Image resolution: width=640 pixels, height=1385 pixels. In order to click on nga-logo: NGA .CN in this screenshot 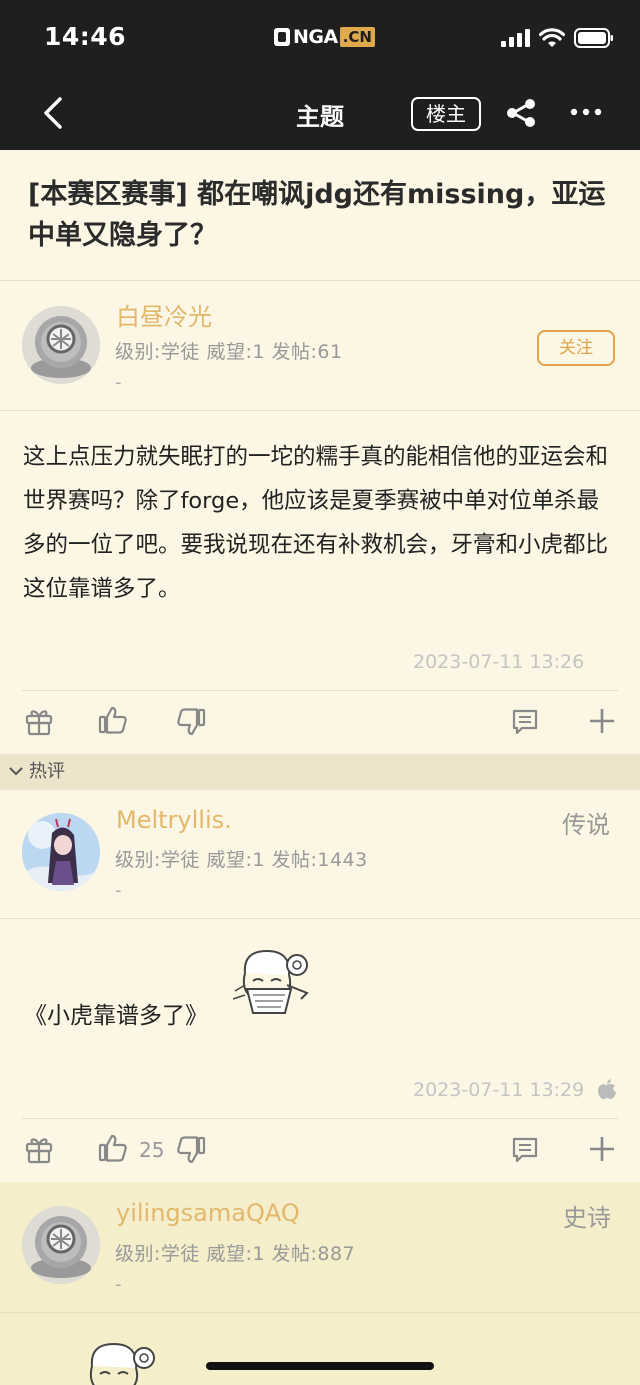, I will do `click(324, 37)`.